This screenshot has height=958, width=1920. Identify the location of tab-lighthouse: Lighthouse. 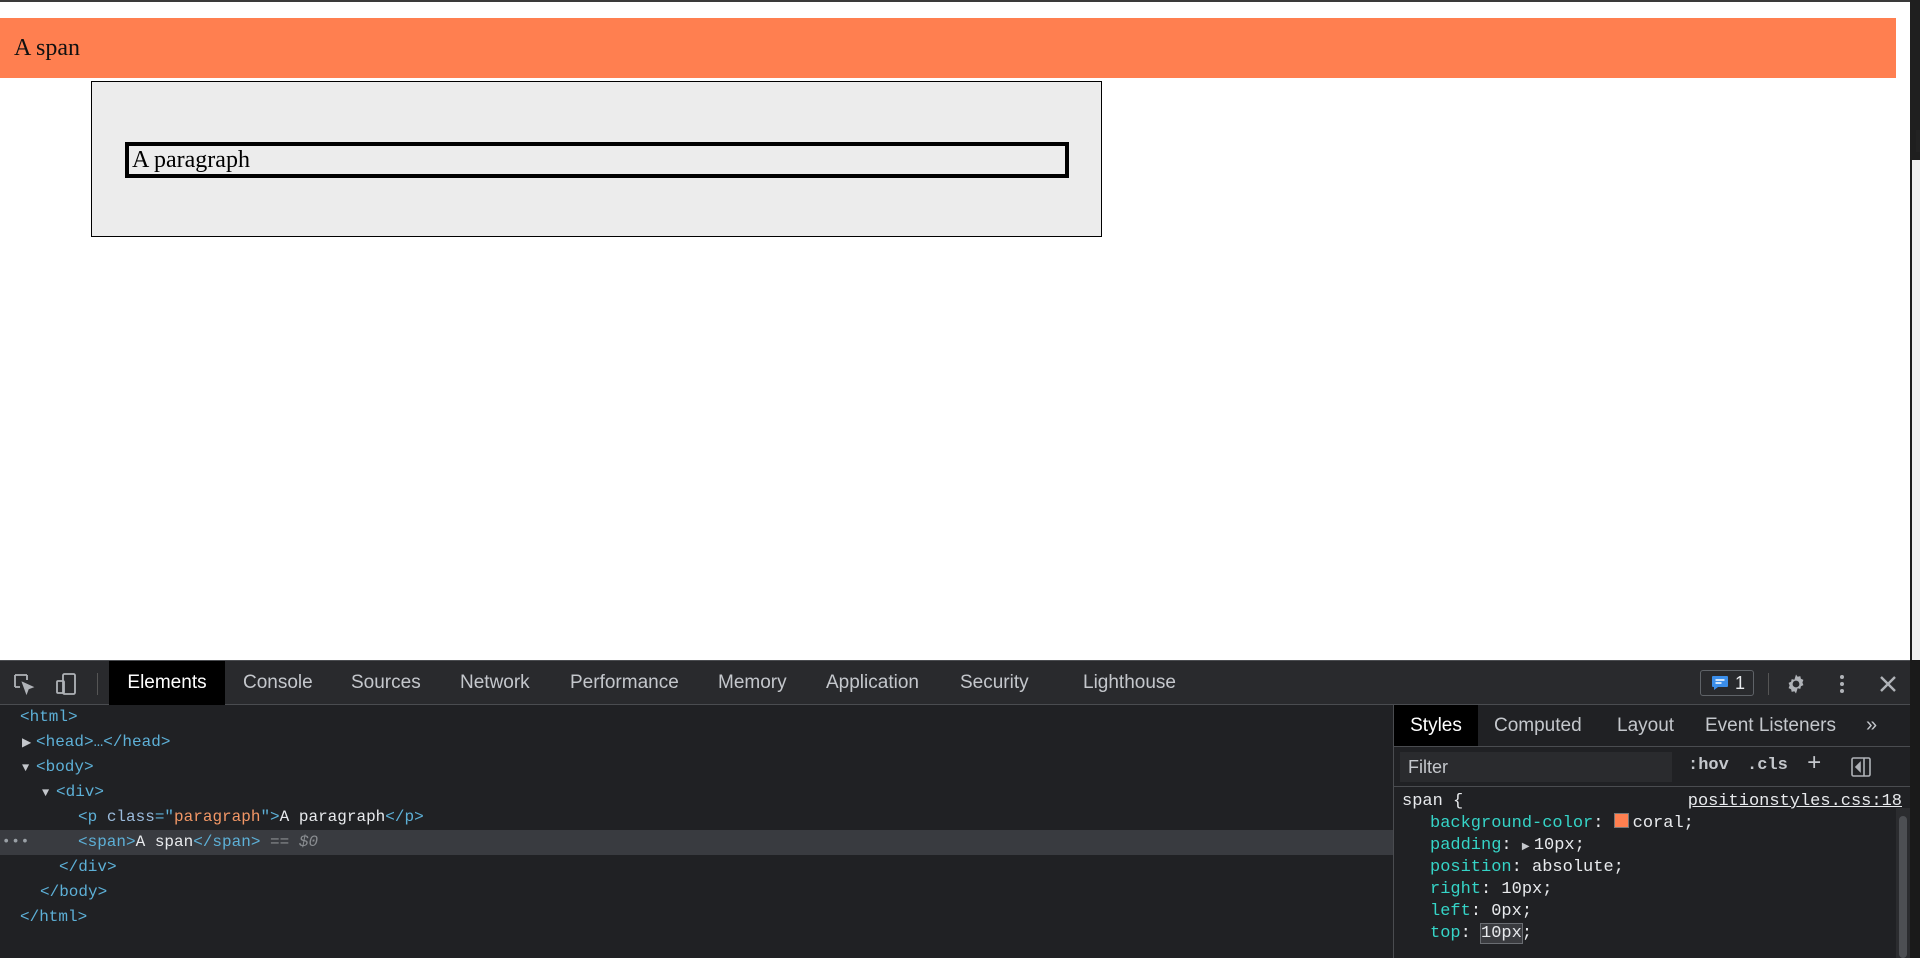
(1129, 683).